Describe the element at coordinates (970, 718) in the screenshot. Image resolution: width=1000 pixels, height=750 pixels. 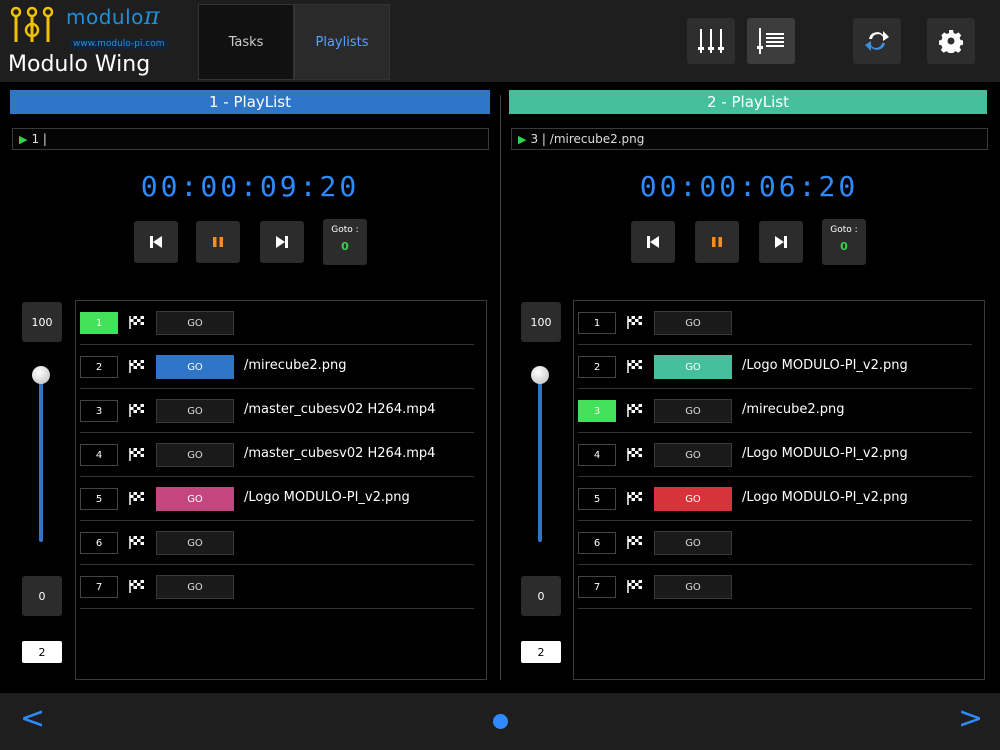
I see `next-page-button: >` at that location.